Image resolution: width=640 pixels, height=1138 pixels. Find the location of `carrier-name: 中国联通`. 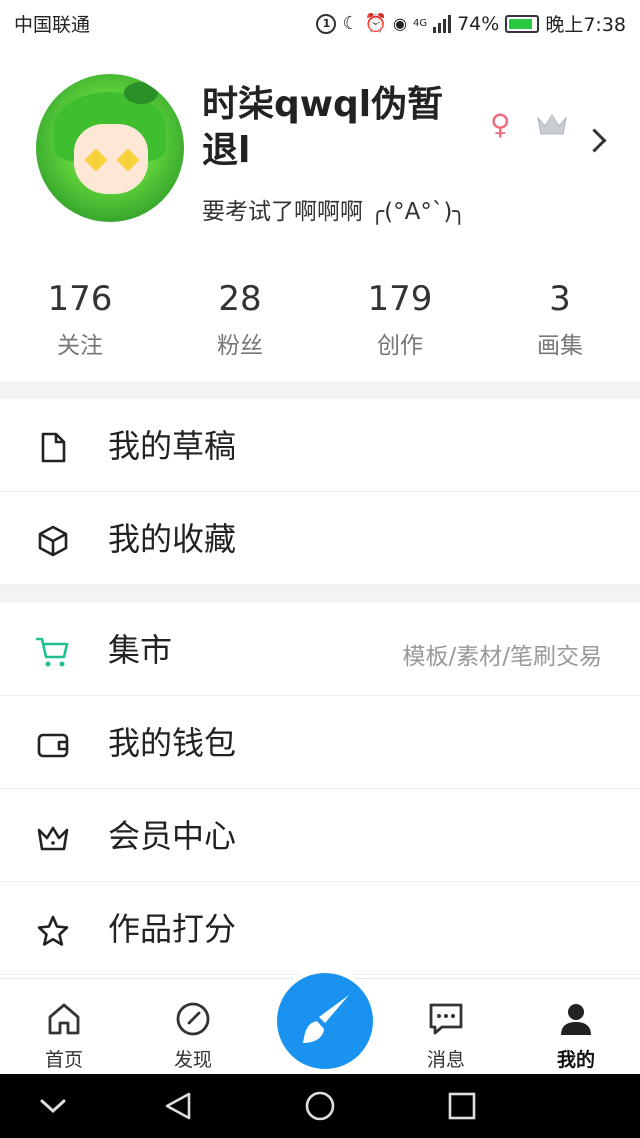

carrier-name: 中国联通 is located at coordinates (52, 25).